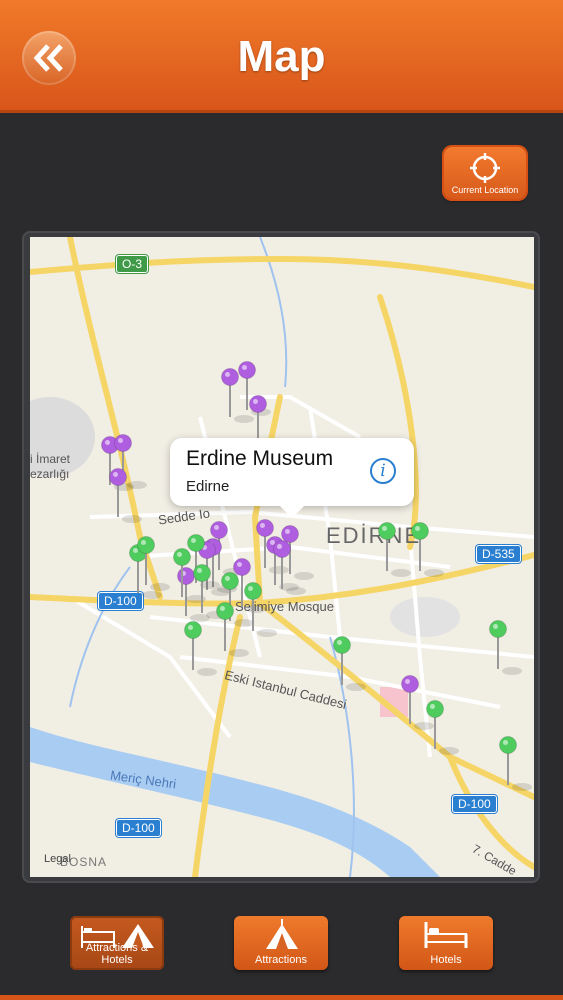 The image size is (563, 1000). Describe the element at coordinates (208, 486) in the screenshot. I see `callout-subtitle: Edirne` at that location.